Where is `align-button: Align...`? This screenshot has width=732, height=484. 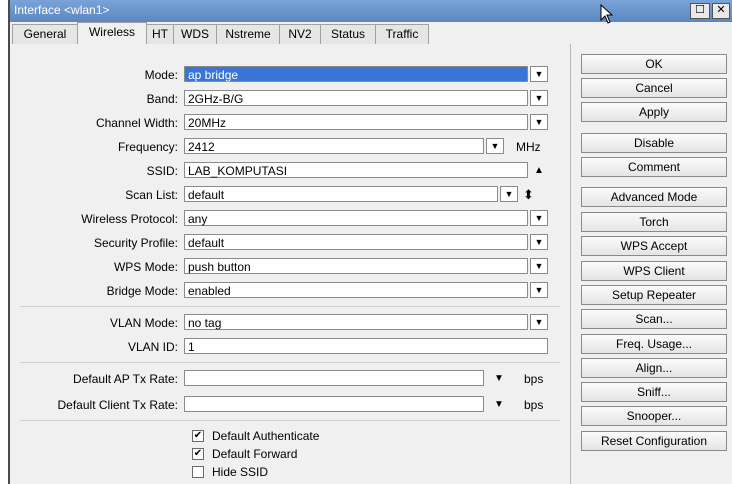 align-button: Align... is located at coordinates (654, 368).